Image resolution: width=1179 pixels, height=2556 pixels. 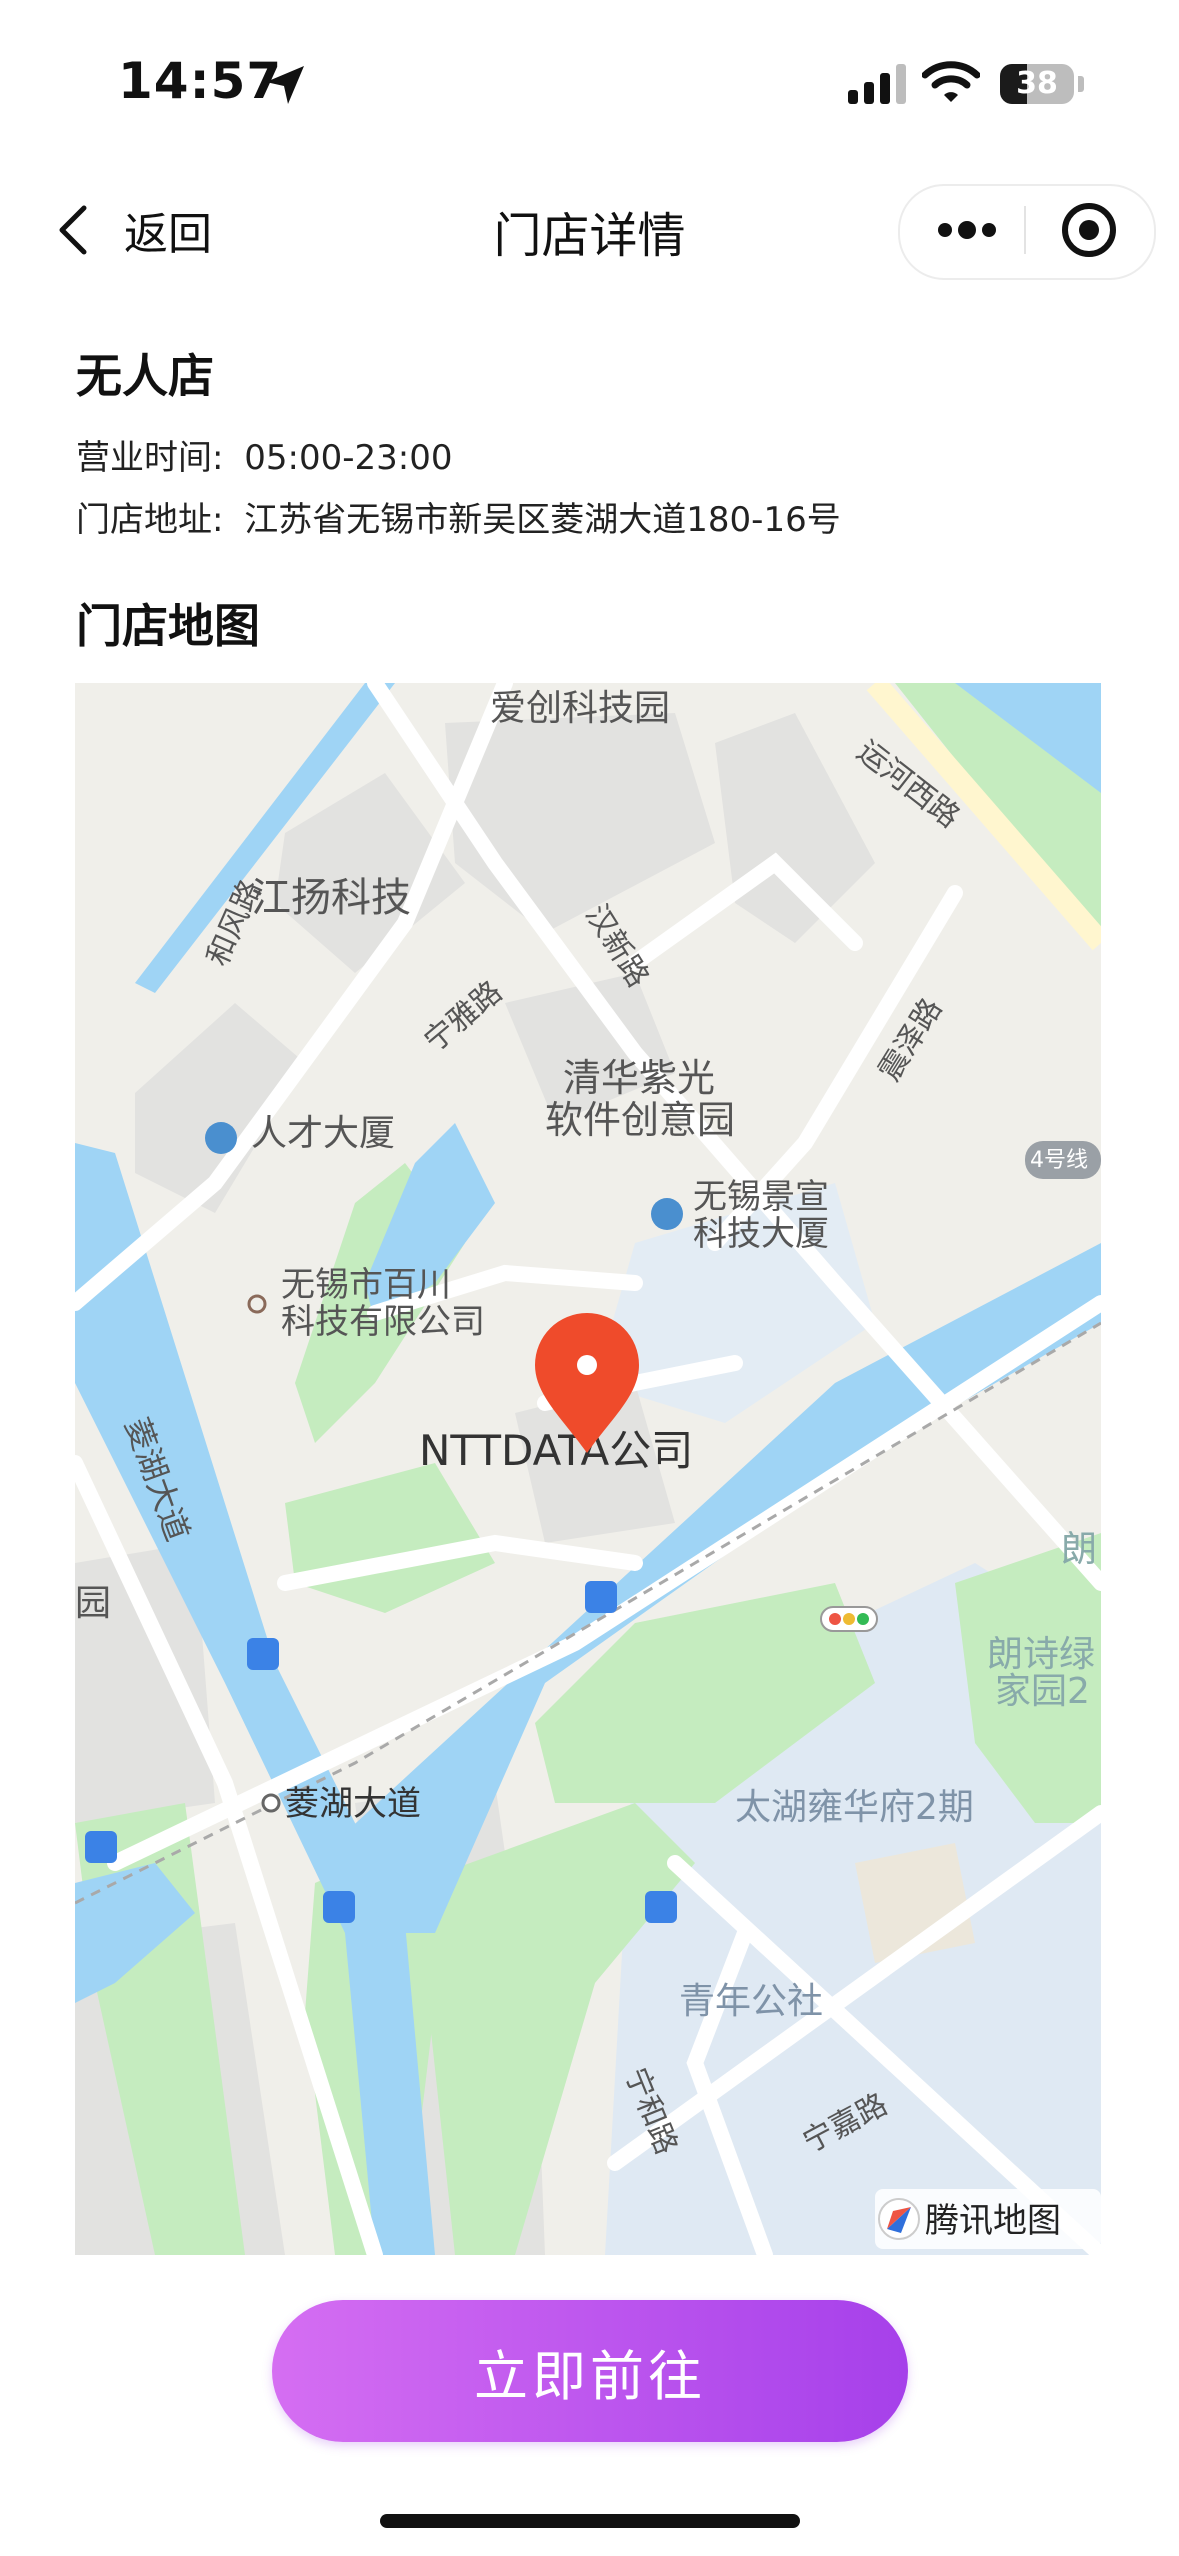 I want to click on map-label-jingxuan-2: 科技大厦, so click(x=761, y=1234).